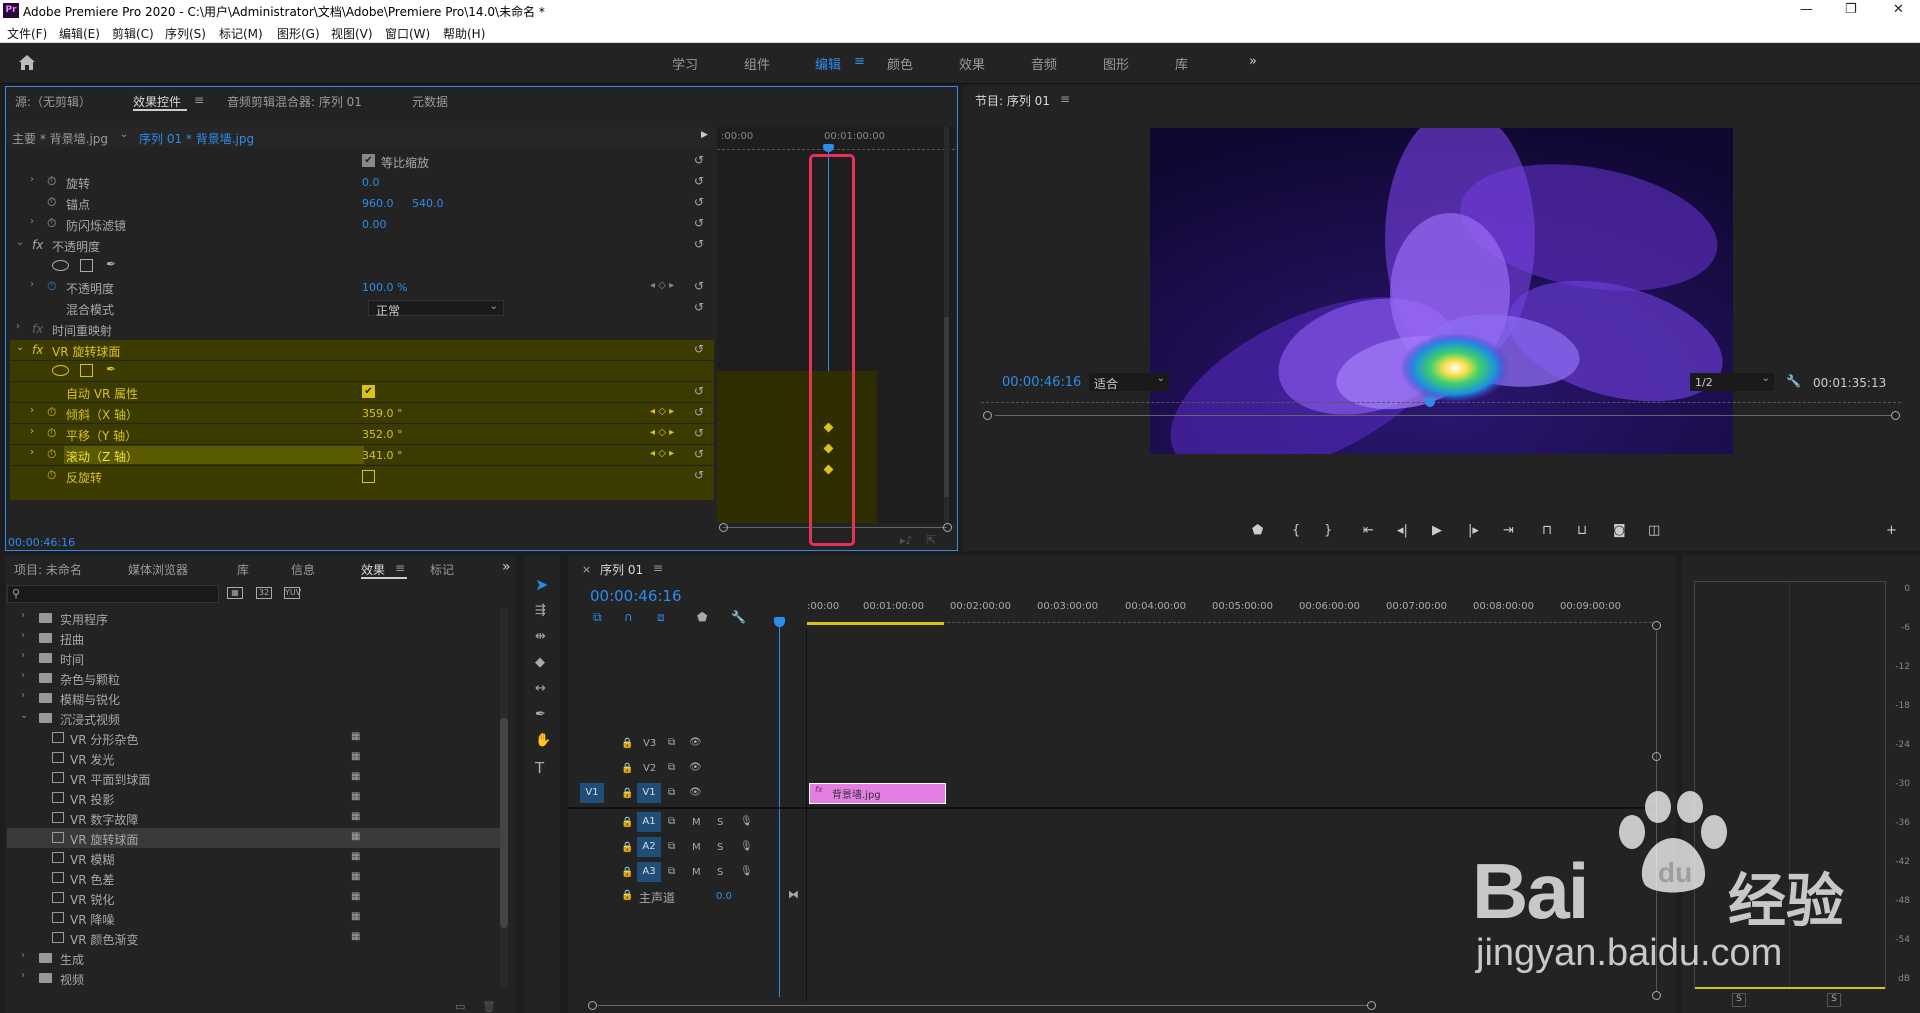 The width and height of the screenshot is (1920, 1013). I want to click on 32bit-effects-icon: 32, so click(264, 593).